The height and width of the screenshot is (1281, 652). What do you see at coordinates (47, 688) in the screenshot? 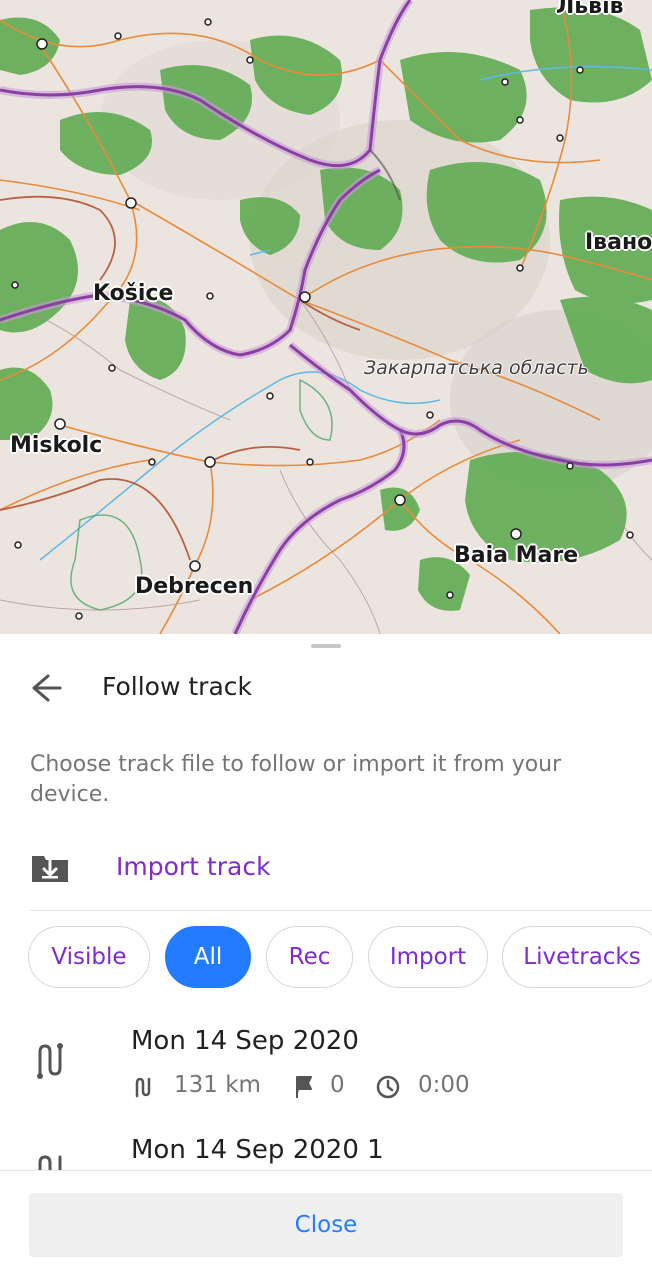
I see `arrow-left-icon` at bounding box center [47, 688].